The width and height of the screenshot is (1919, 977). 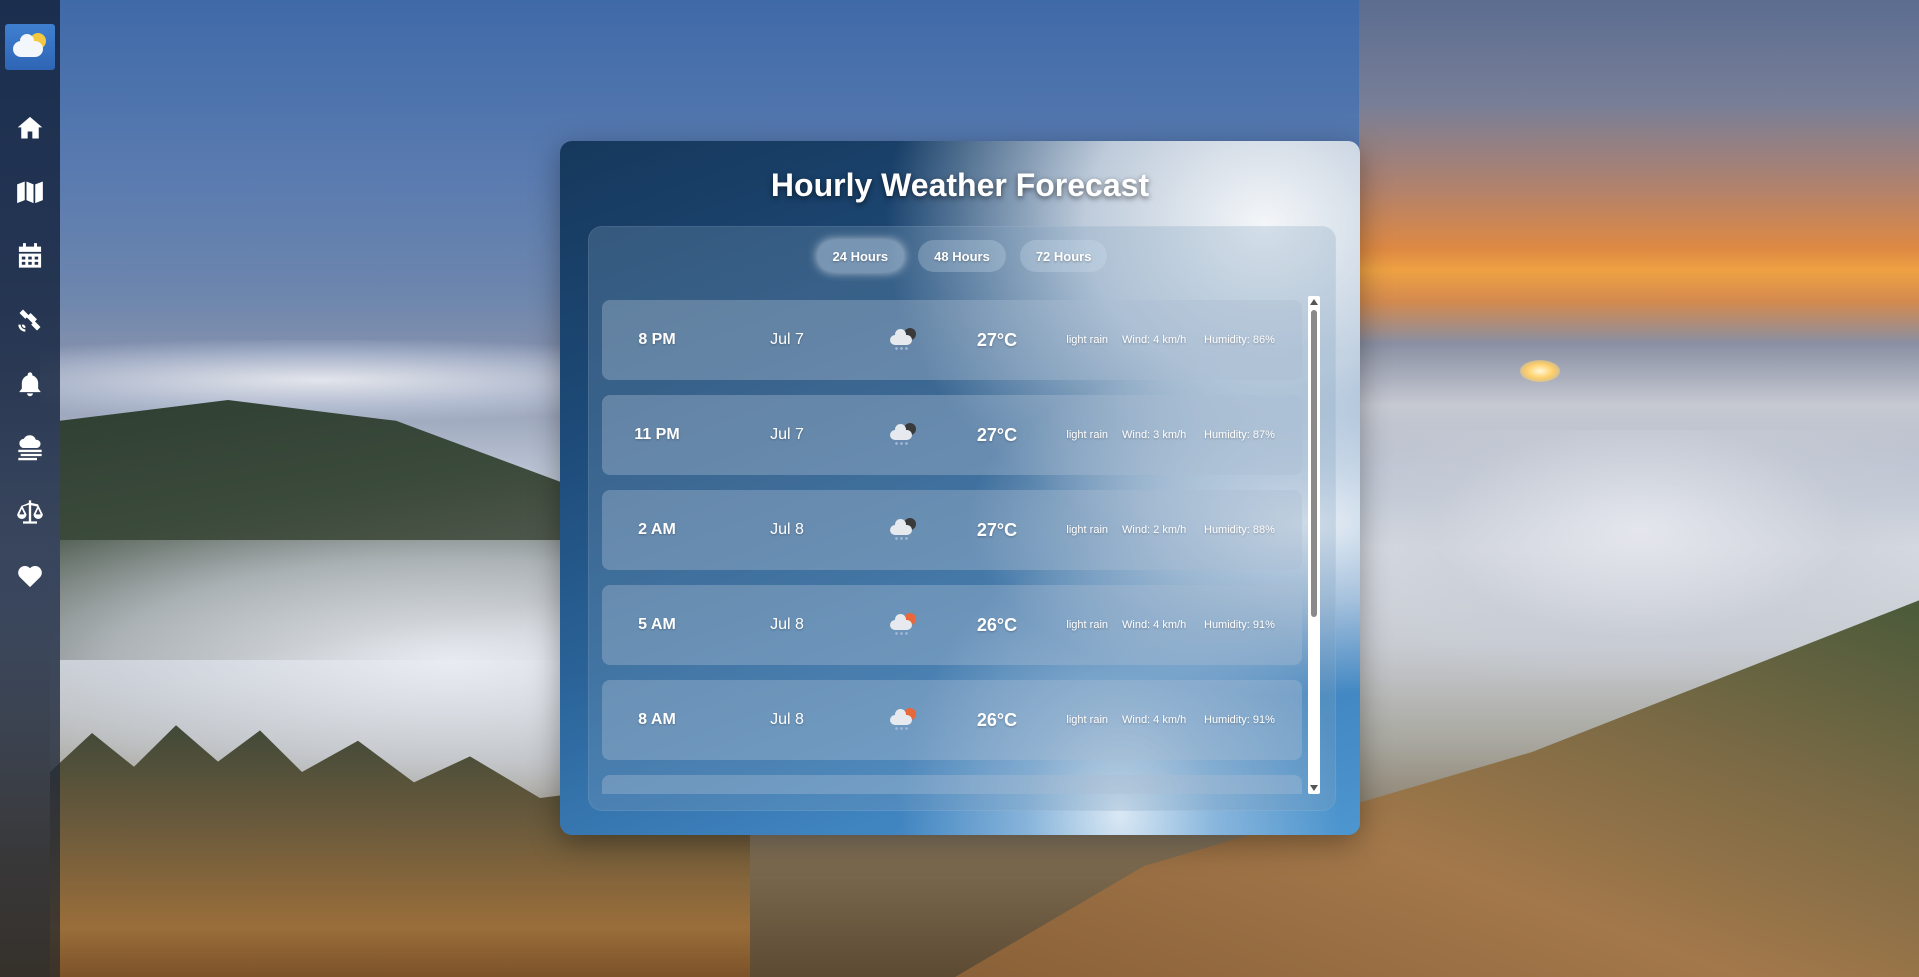 I want to click on calendar-icon, so click(x=30, y=255).